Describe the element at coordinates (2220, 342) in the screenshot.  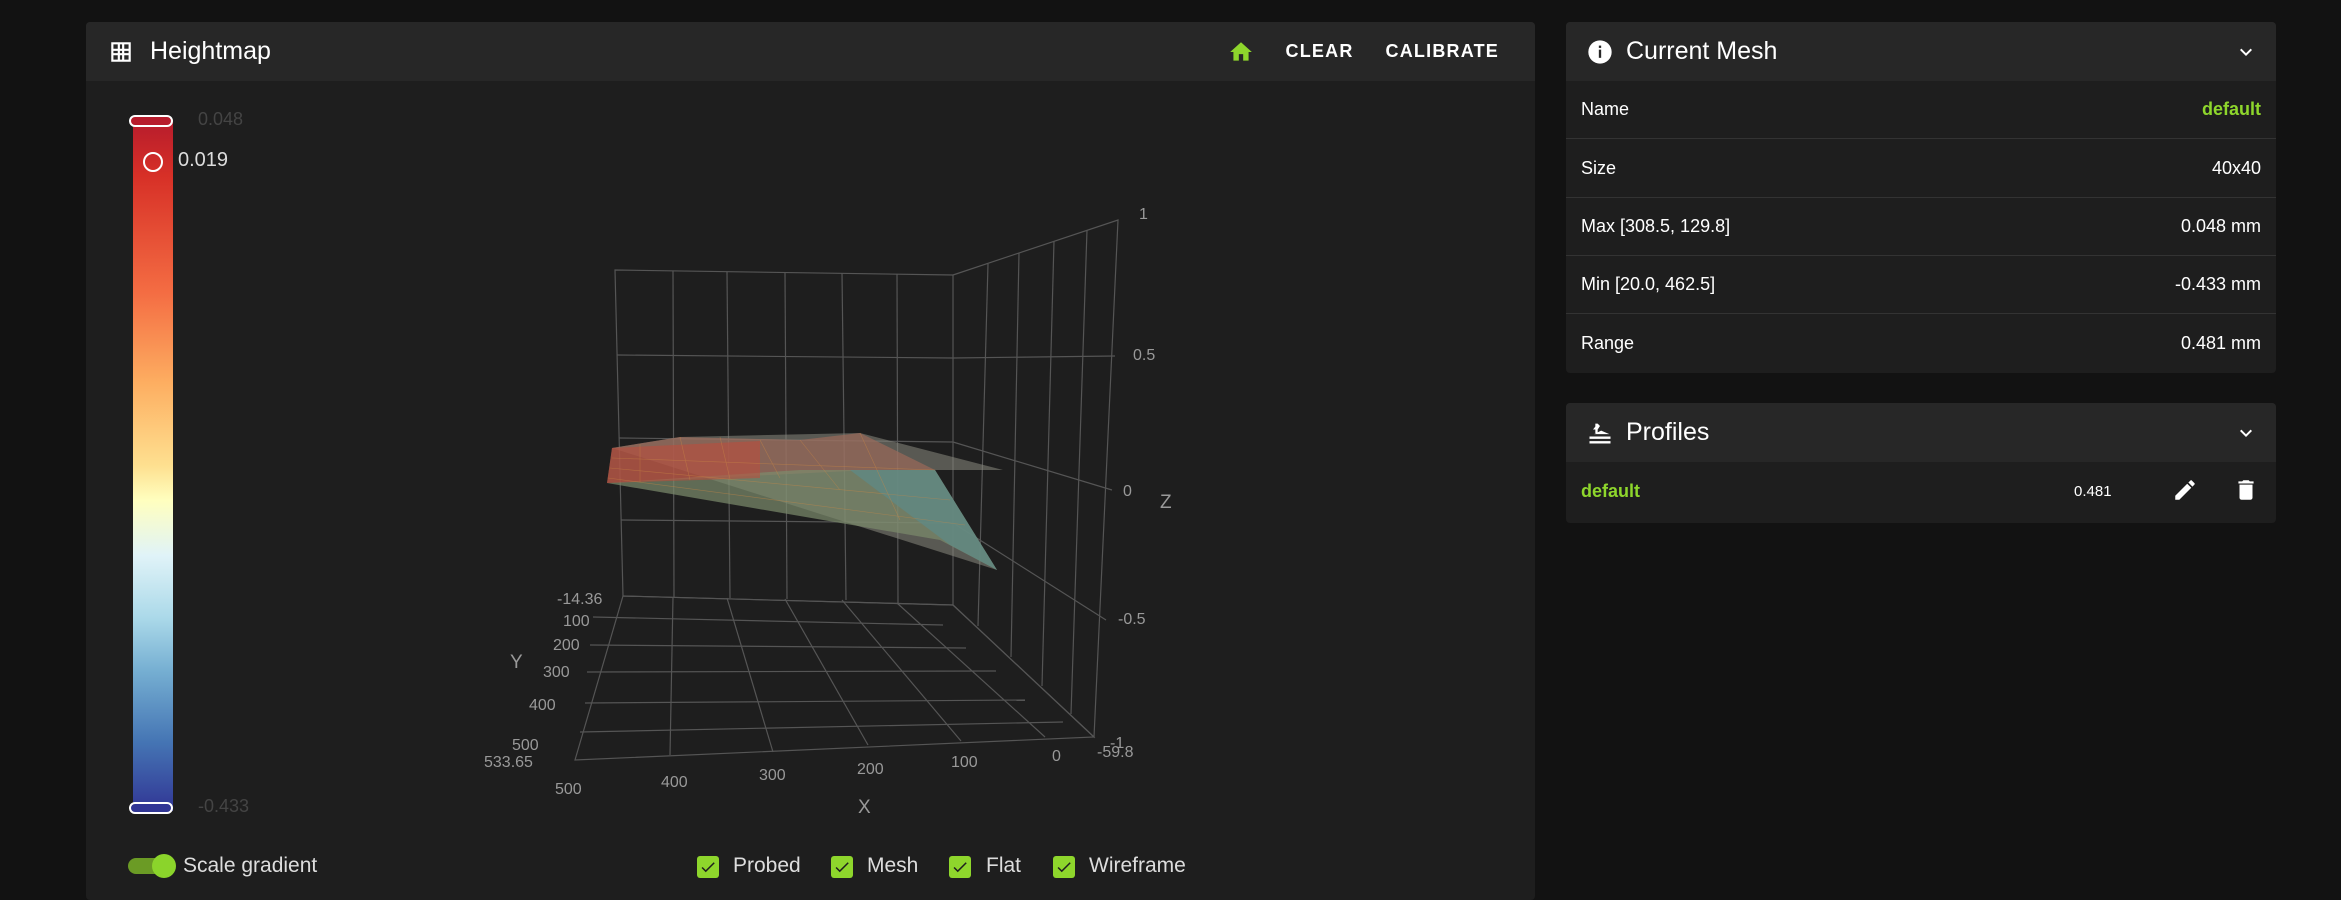
I see `mesh-row-value: 0.481 mm` at that location.